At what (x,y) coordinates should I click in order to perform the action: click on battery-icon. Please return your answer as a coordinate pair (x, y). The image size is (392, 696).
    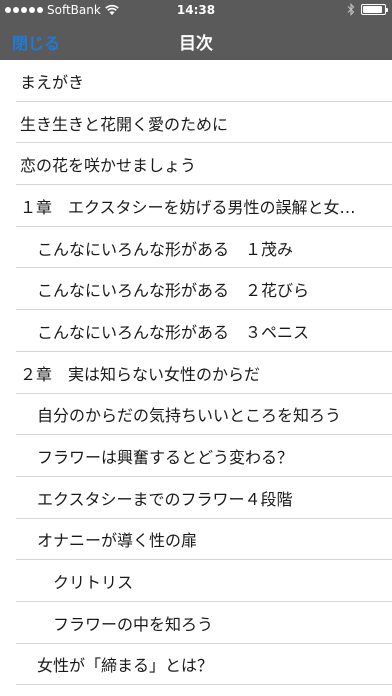
    Looking at the image, I should click on (374, 9).